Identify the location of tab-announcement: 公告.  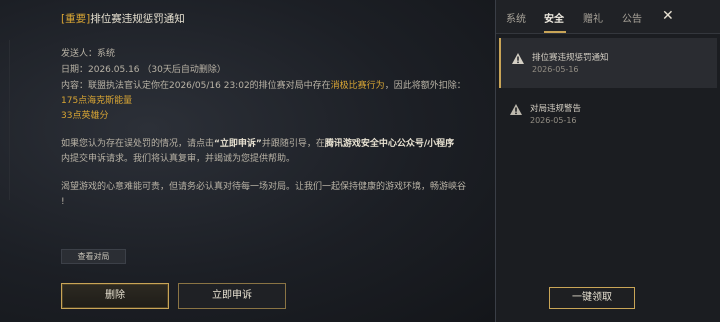
(632, 17).